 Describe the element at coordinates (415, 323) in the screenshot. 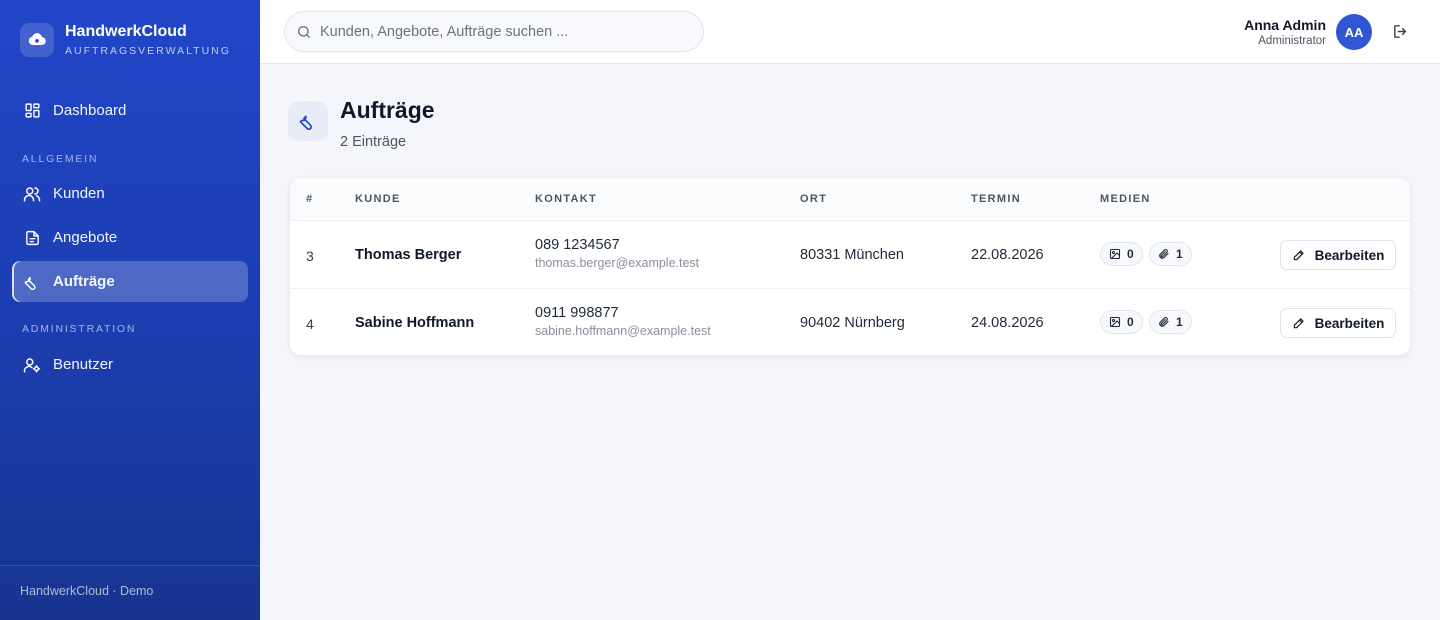

I see `customer-name: Sabine Hoffmann` at that location.